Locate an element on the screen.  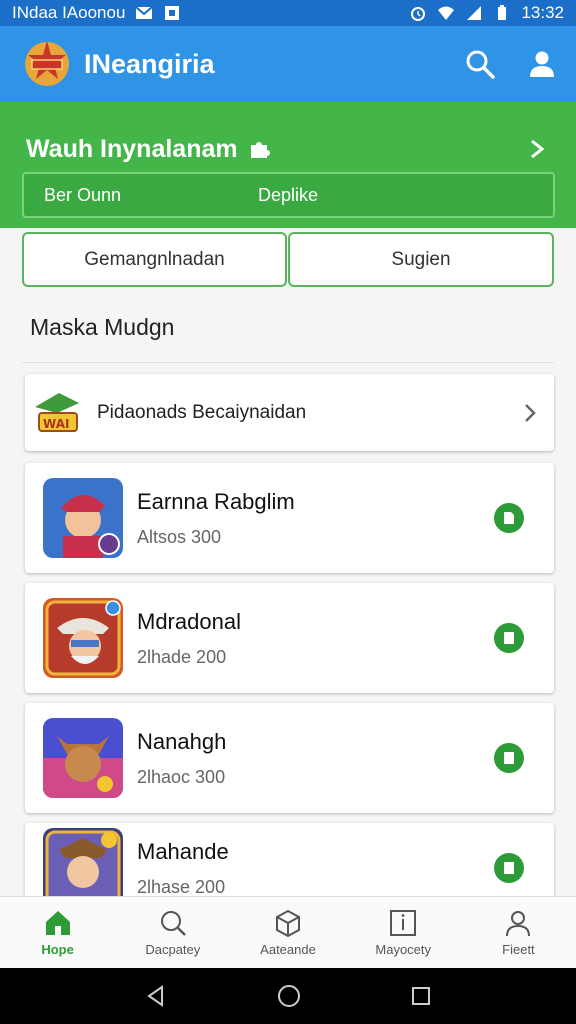
nav-item-library: Aateande is located at coordinates (287, 932).